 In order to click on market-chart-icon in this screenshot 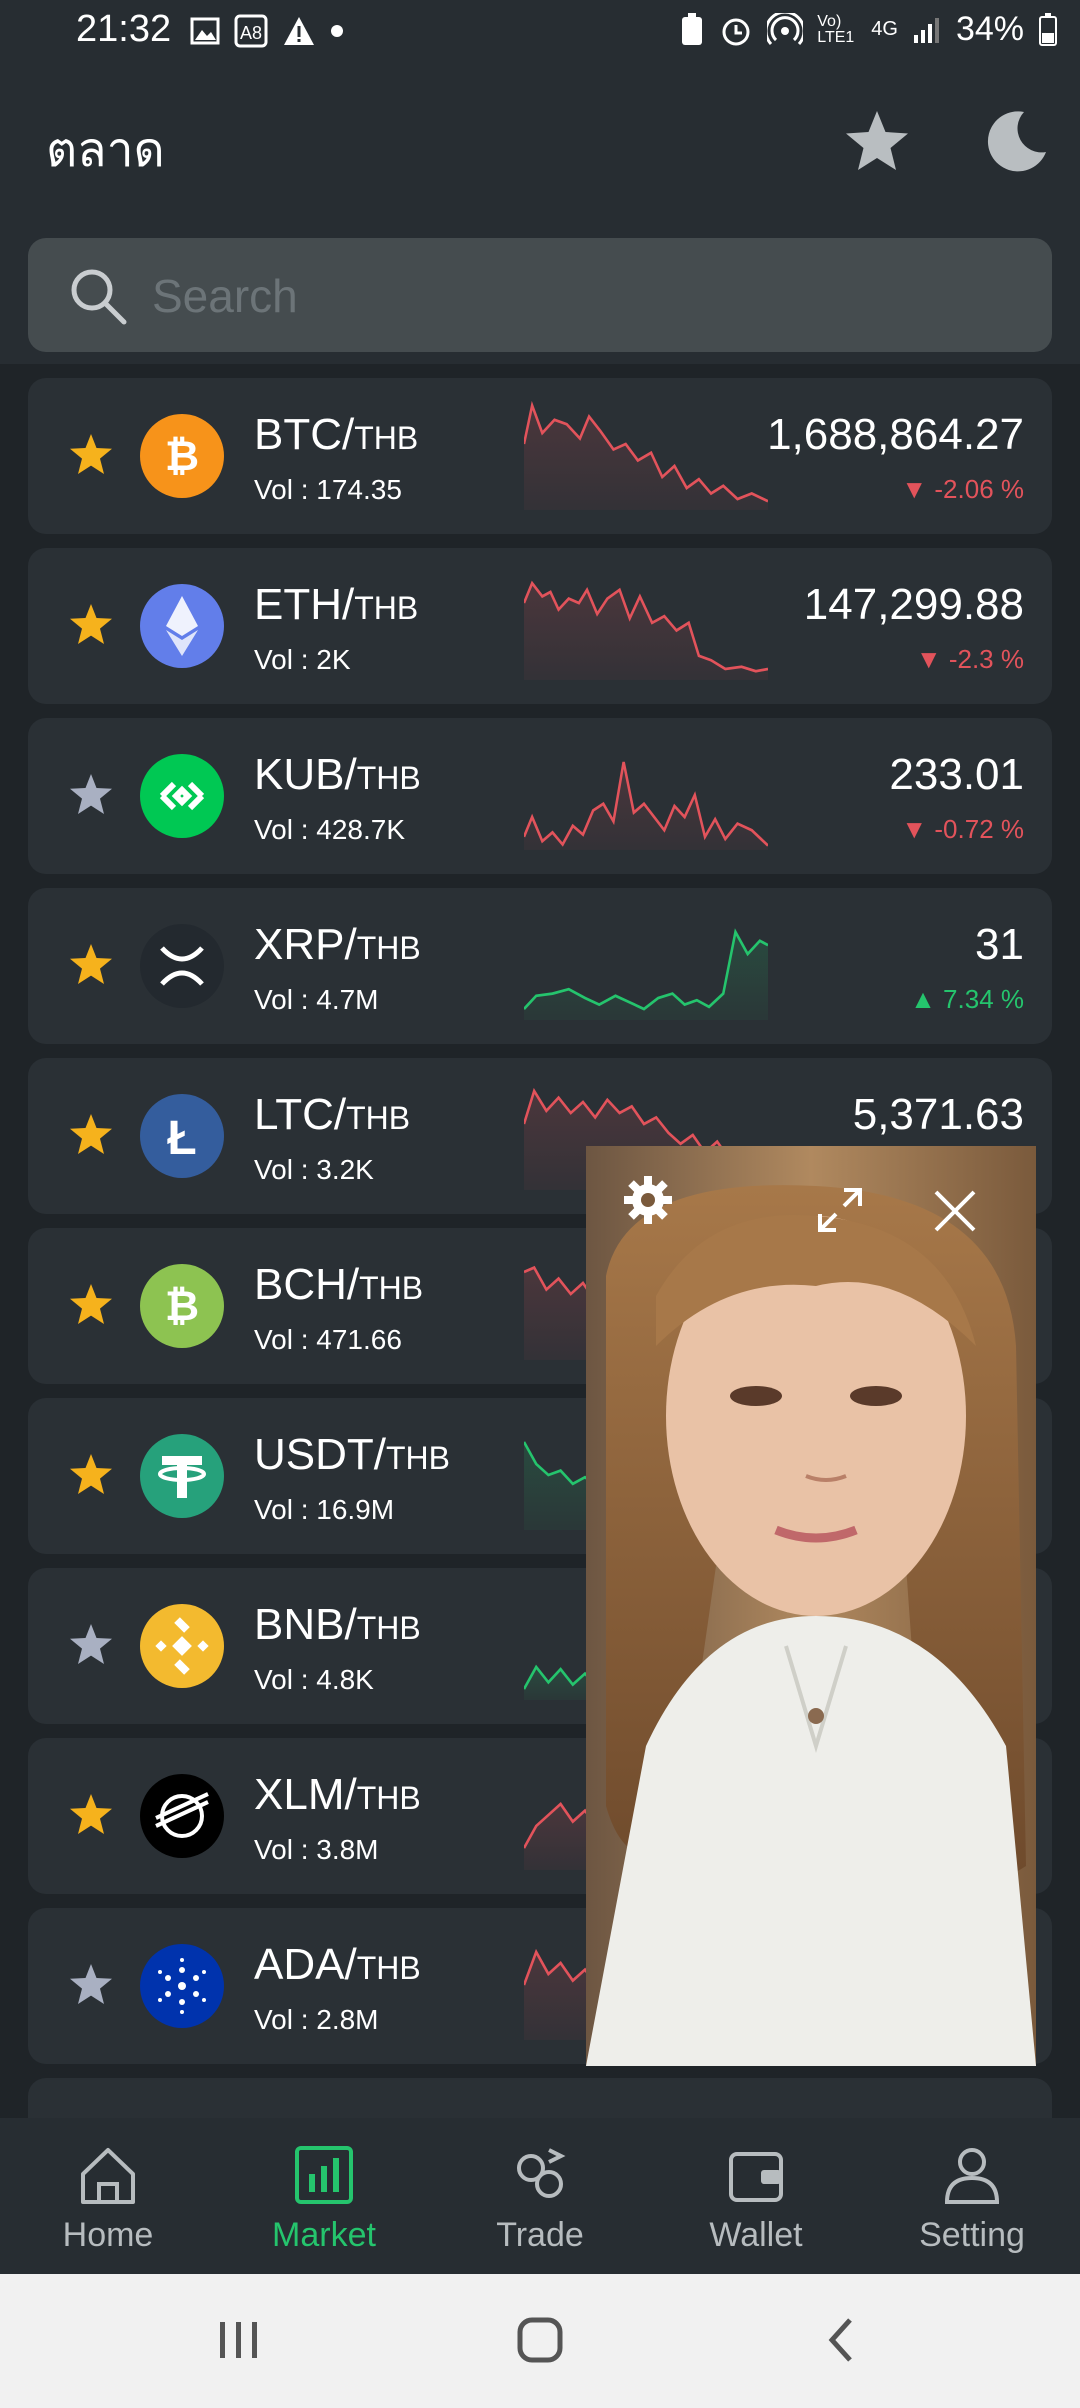, I will do `click(324, 2175)`.